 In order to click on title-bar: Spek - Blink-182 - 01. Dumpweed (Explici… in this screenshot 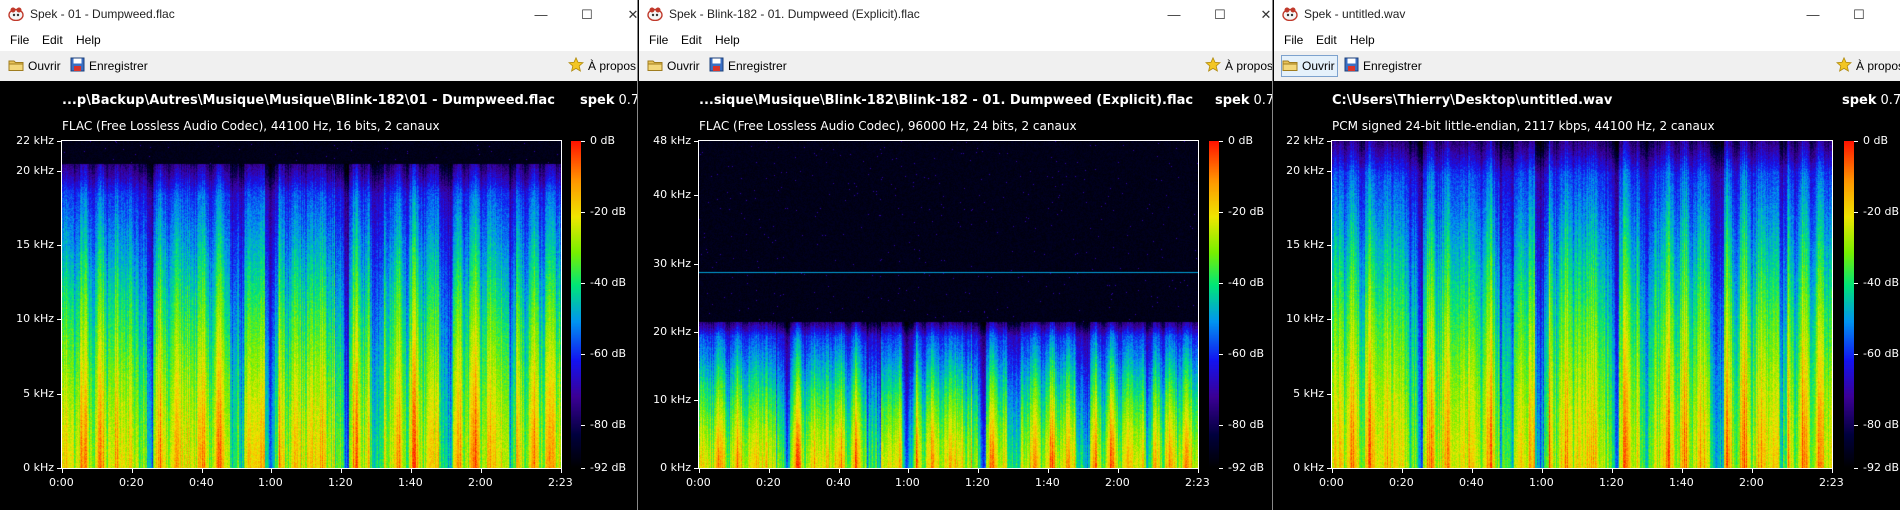, I will do `click(956, 14)`.